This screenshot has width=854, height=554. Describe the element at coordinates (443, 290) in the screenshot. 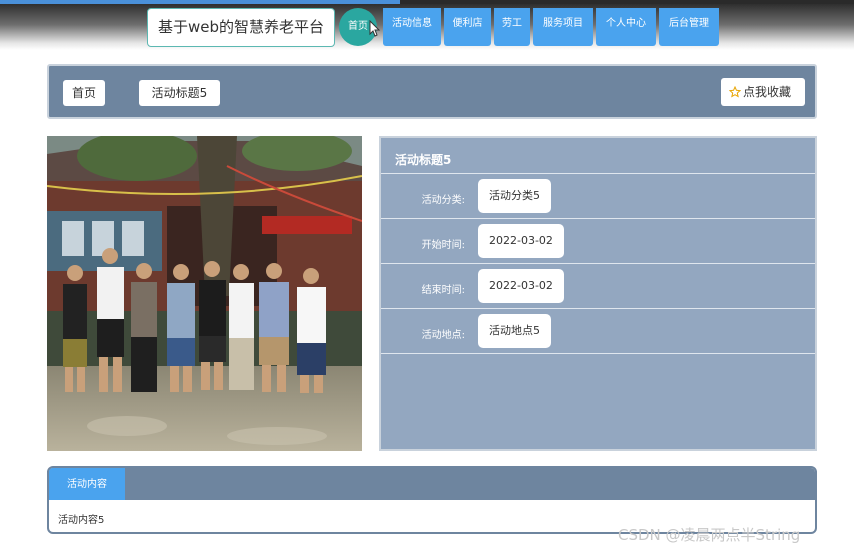

I see `end-time-label: 结束时间:` at that location.